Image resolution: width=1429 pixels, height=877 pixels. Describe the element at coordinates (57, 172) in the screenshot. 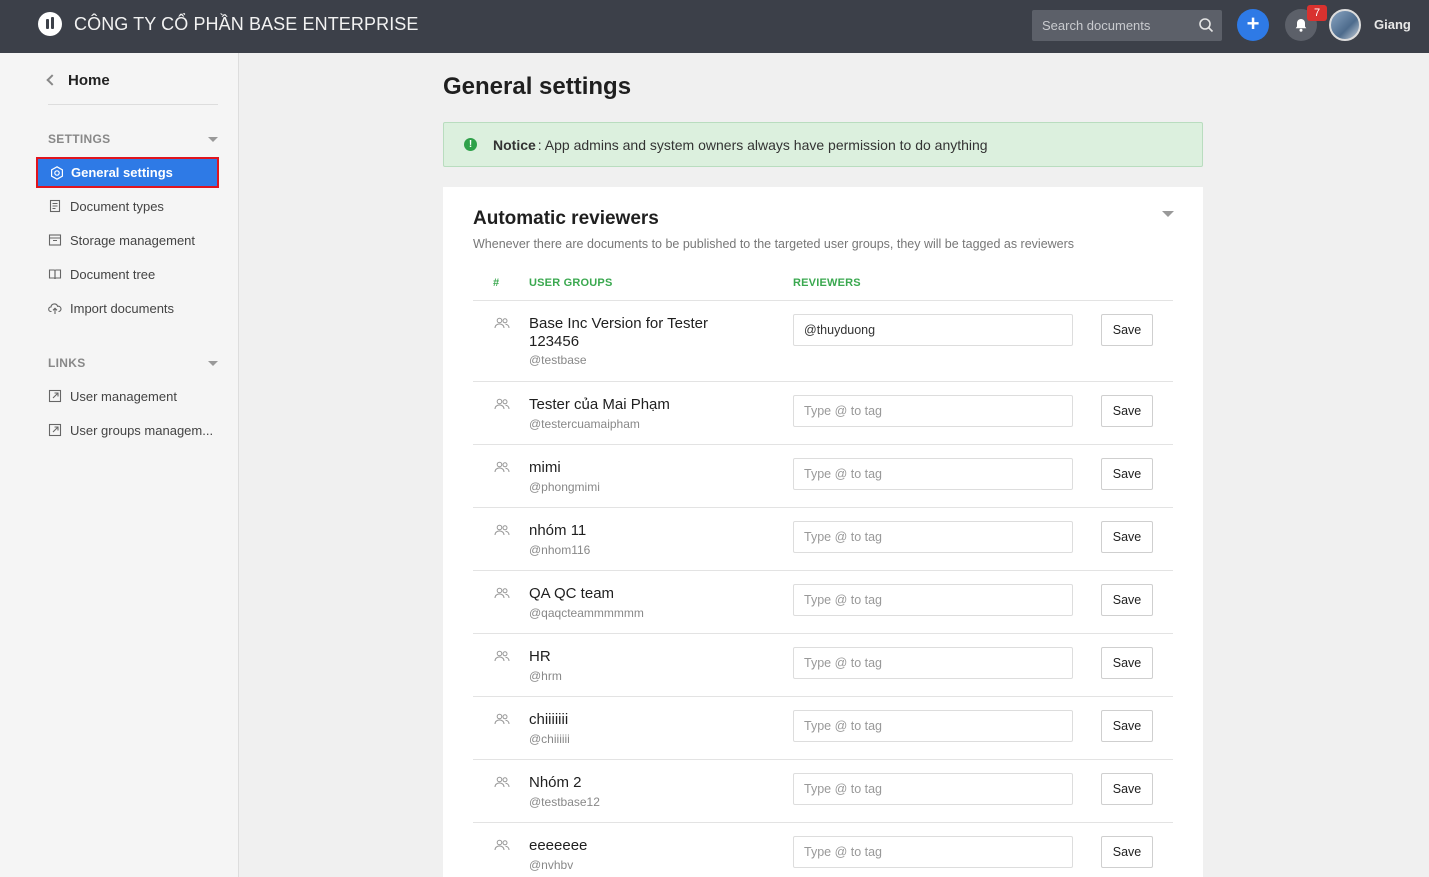

I see `gear-icon` at that location.